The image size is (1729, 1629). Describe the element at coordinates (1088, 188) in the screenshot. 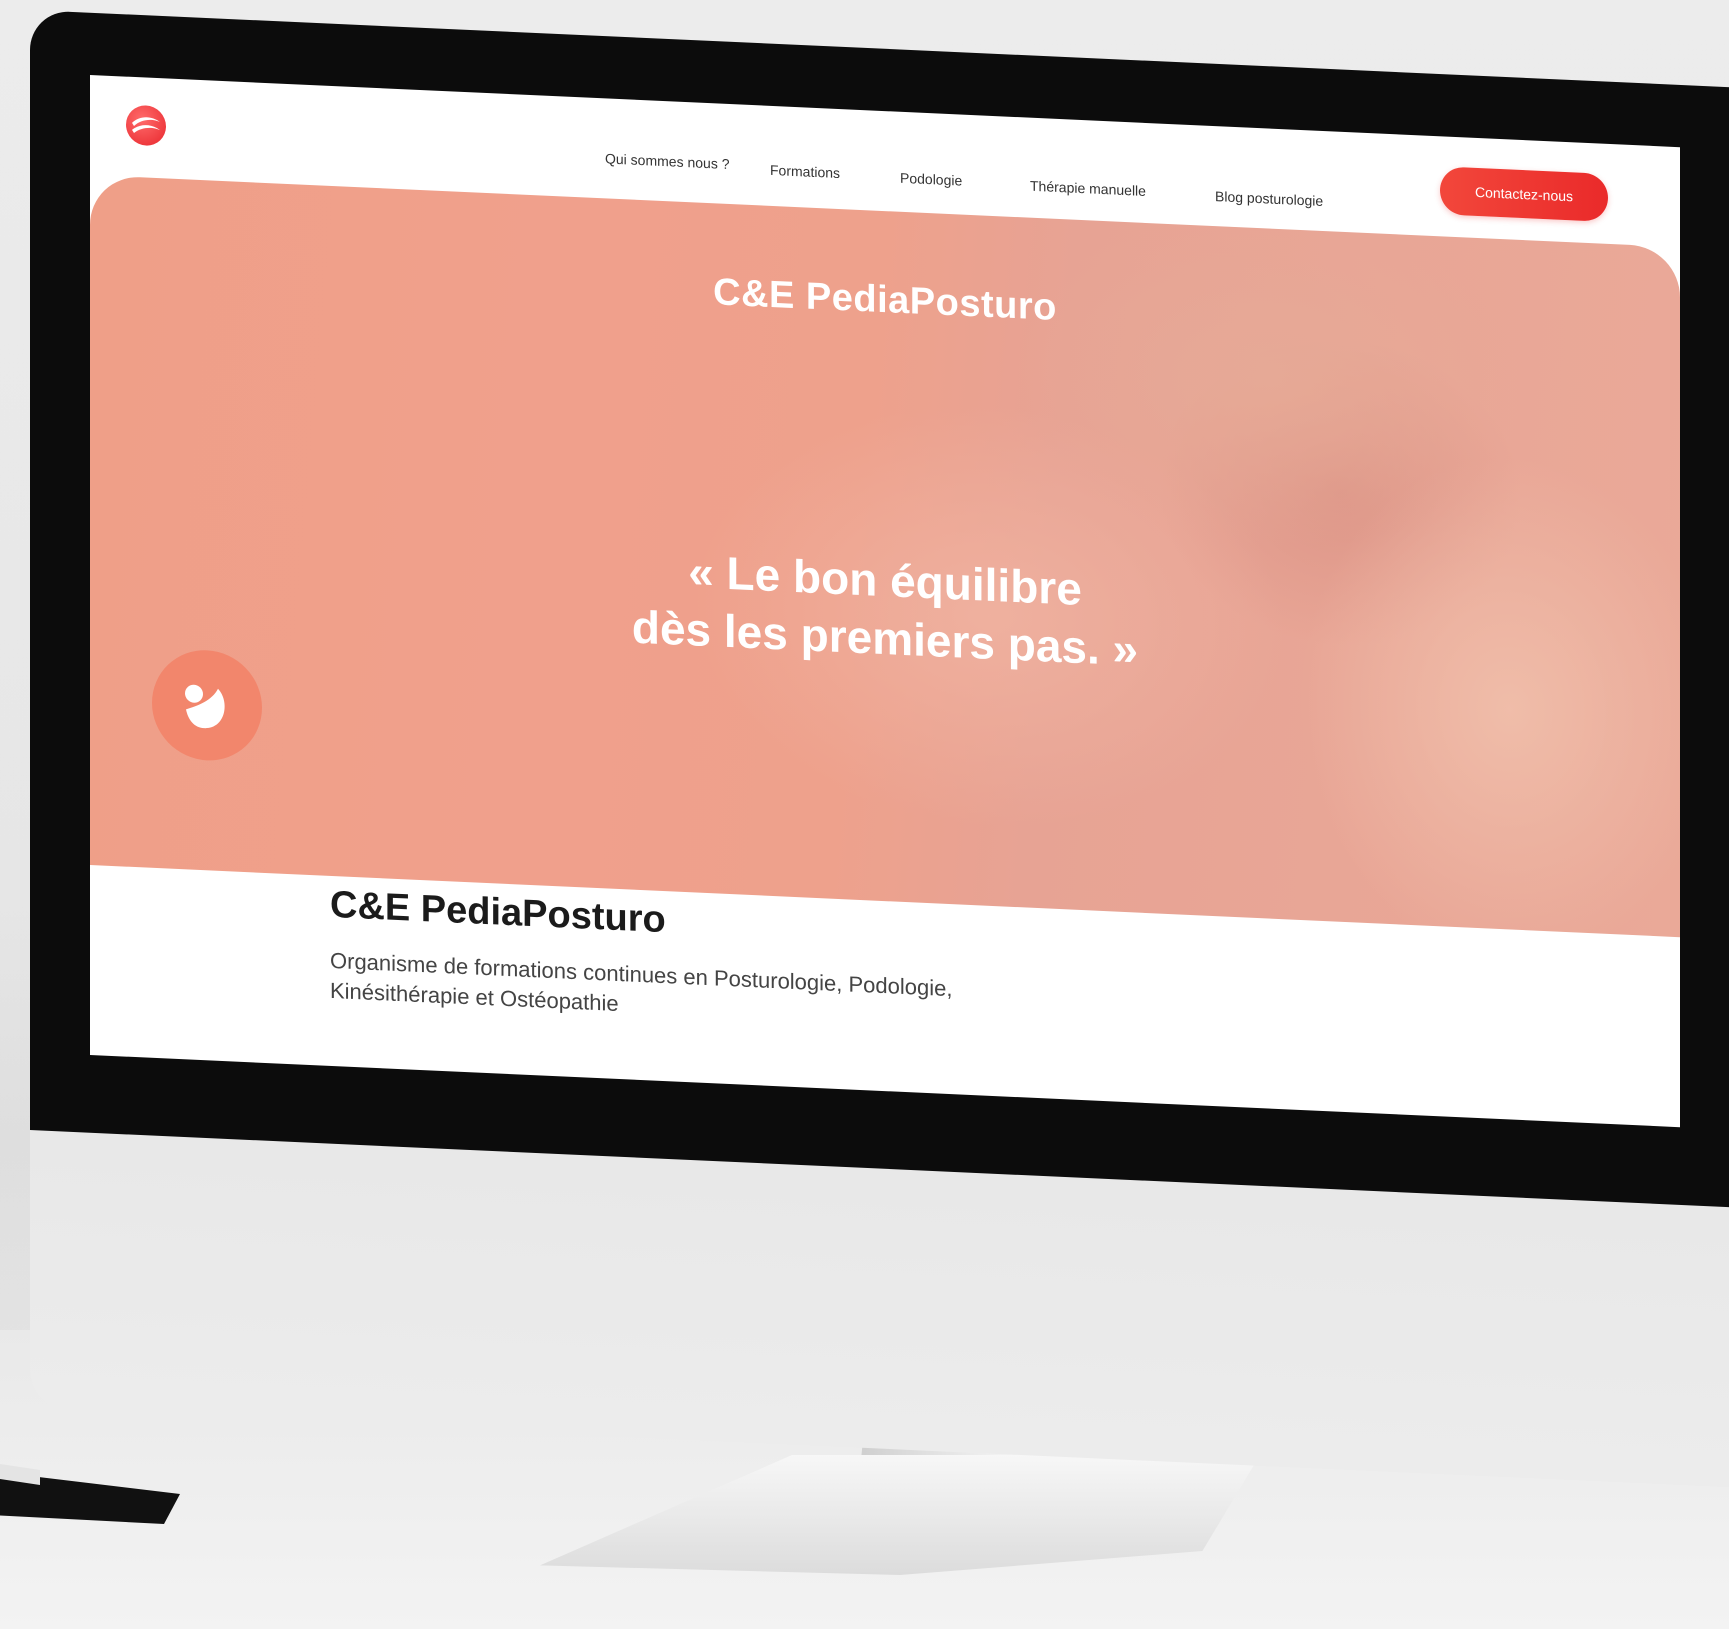

I see `nav-item-therapie: Thérapie manuelle` at that location.